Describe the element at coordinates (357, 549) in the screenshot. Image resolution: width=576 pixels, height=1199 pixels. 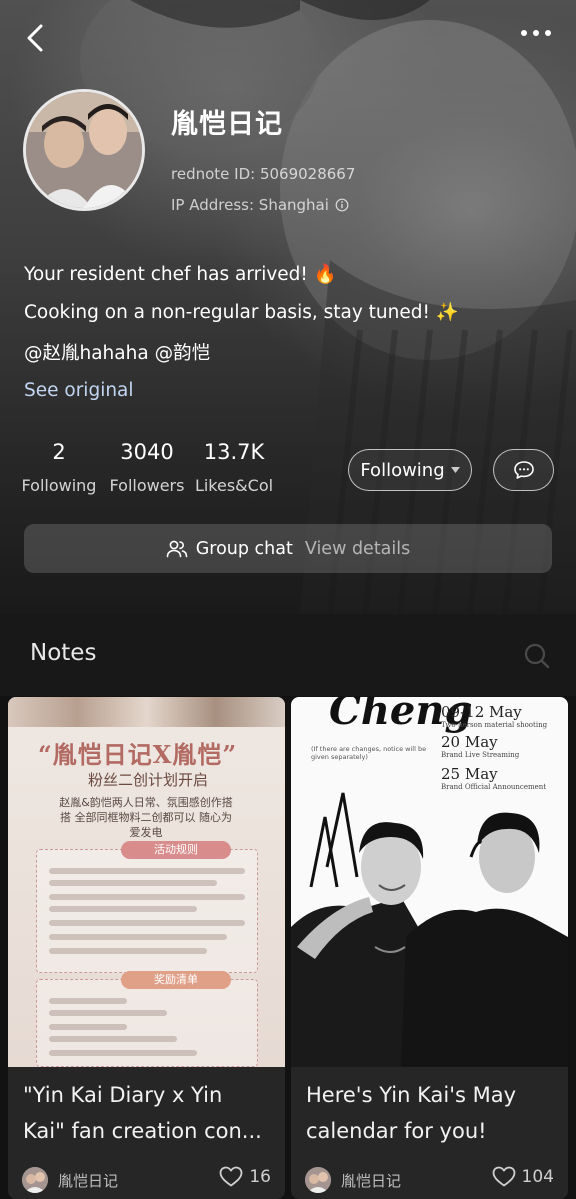
I see `group-chat-details-link: View details` at that location.